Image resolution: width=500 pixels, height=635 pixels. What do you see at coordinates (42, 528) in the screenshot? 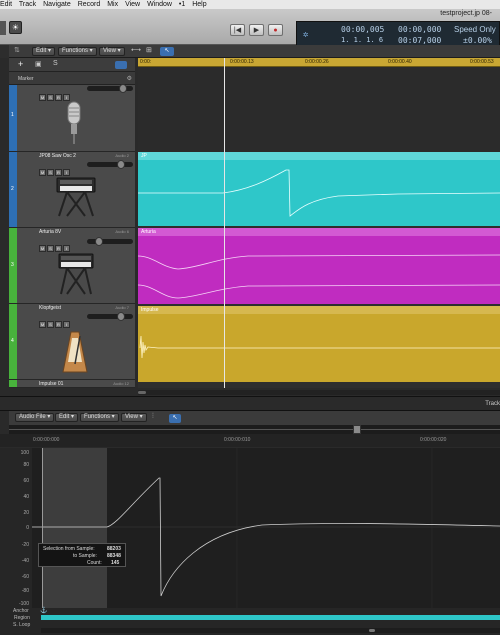
I see `editor-playhead` at bounding box center [42, 528].